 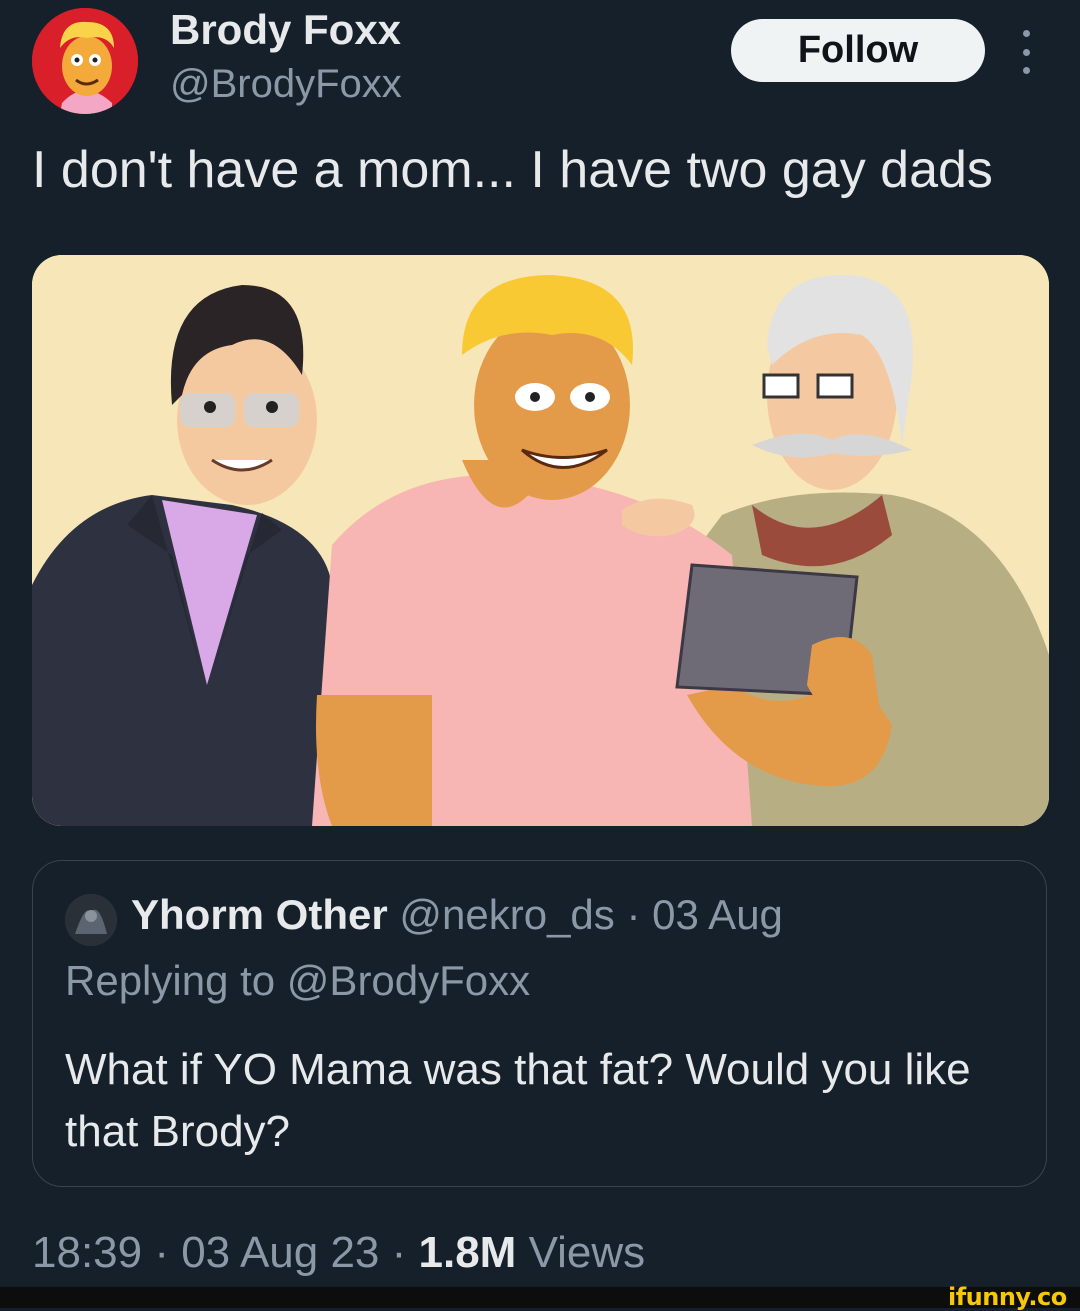 I want to click on follow-button: Follow, so click(x=858, y=50).